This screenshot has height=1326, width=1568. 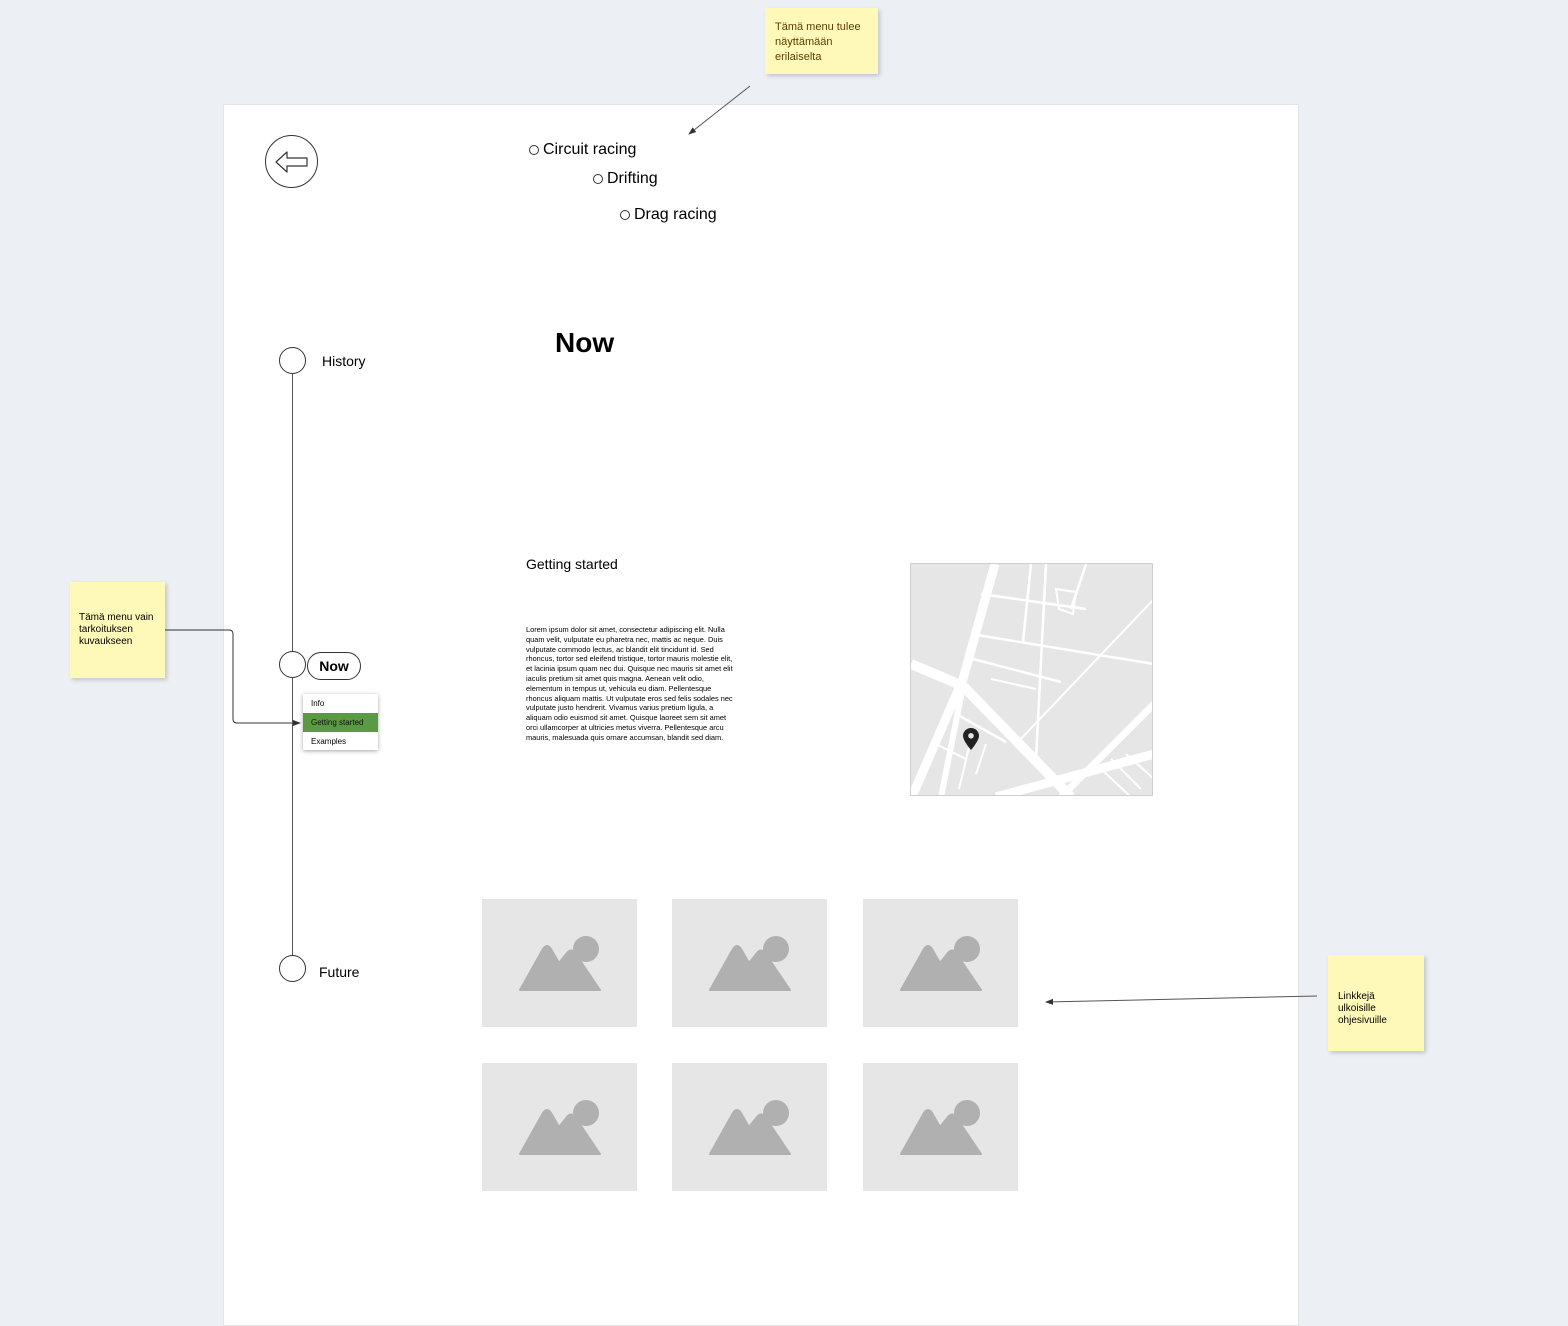 I want to click on radio-circuit-racing: Circuit racing, so click(x=582, y=150).